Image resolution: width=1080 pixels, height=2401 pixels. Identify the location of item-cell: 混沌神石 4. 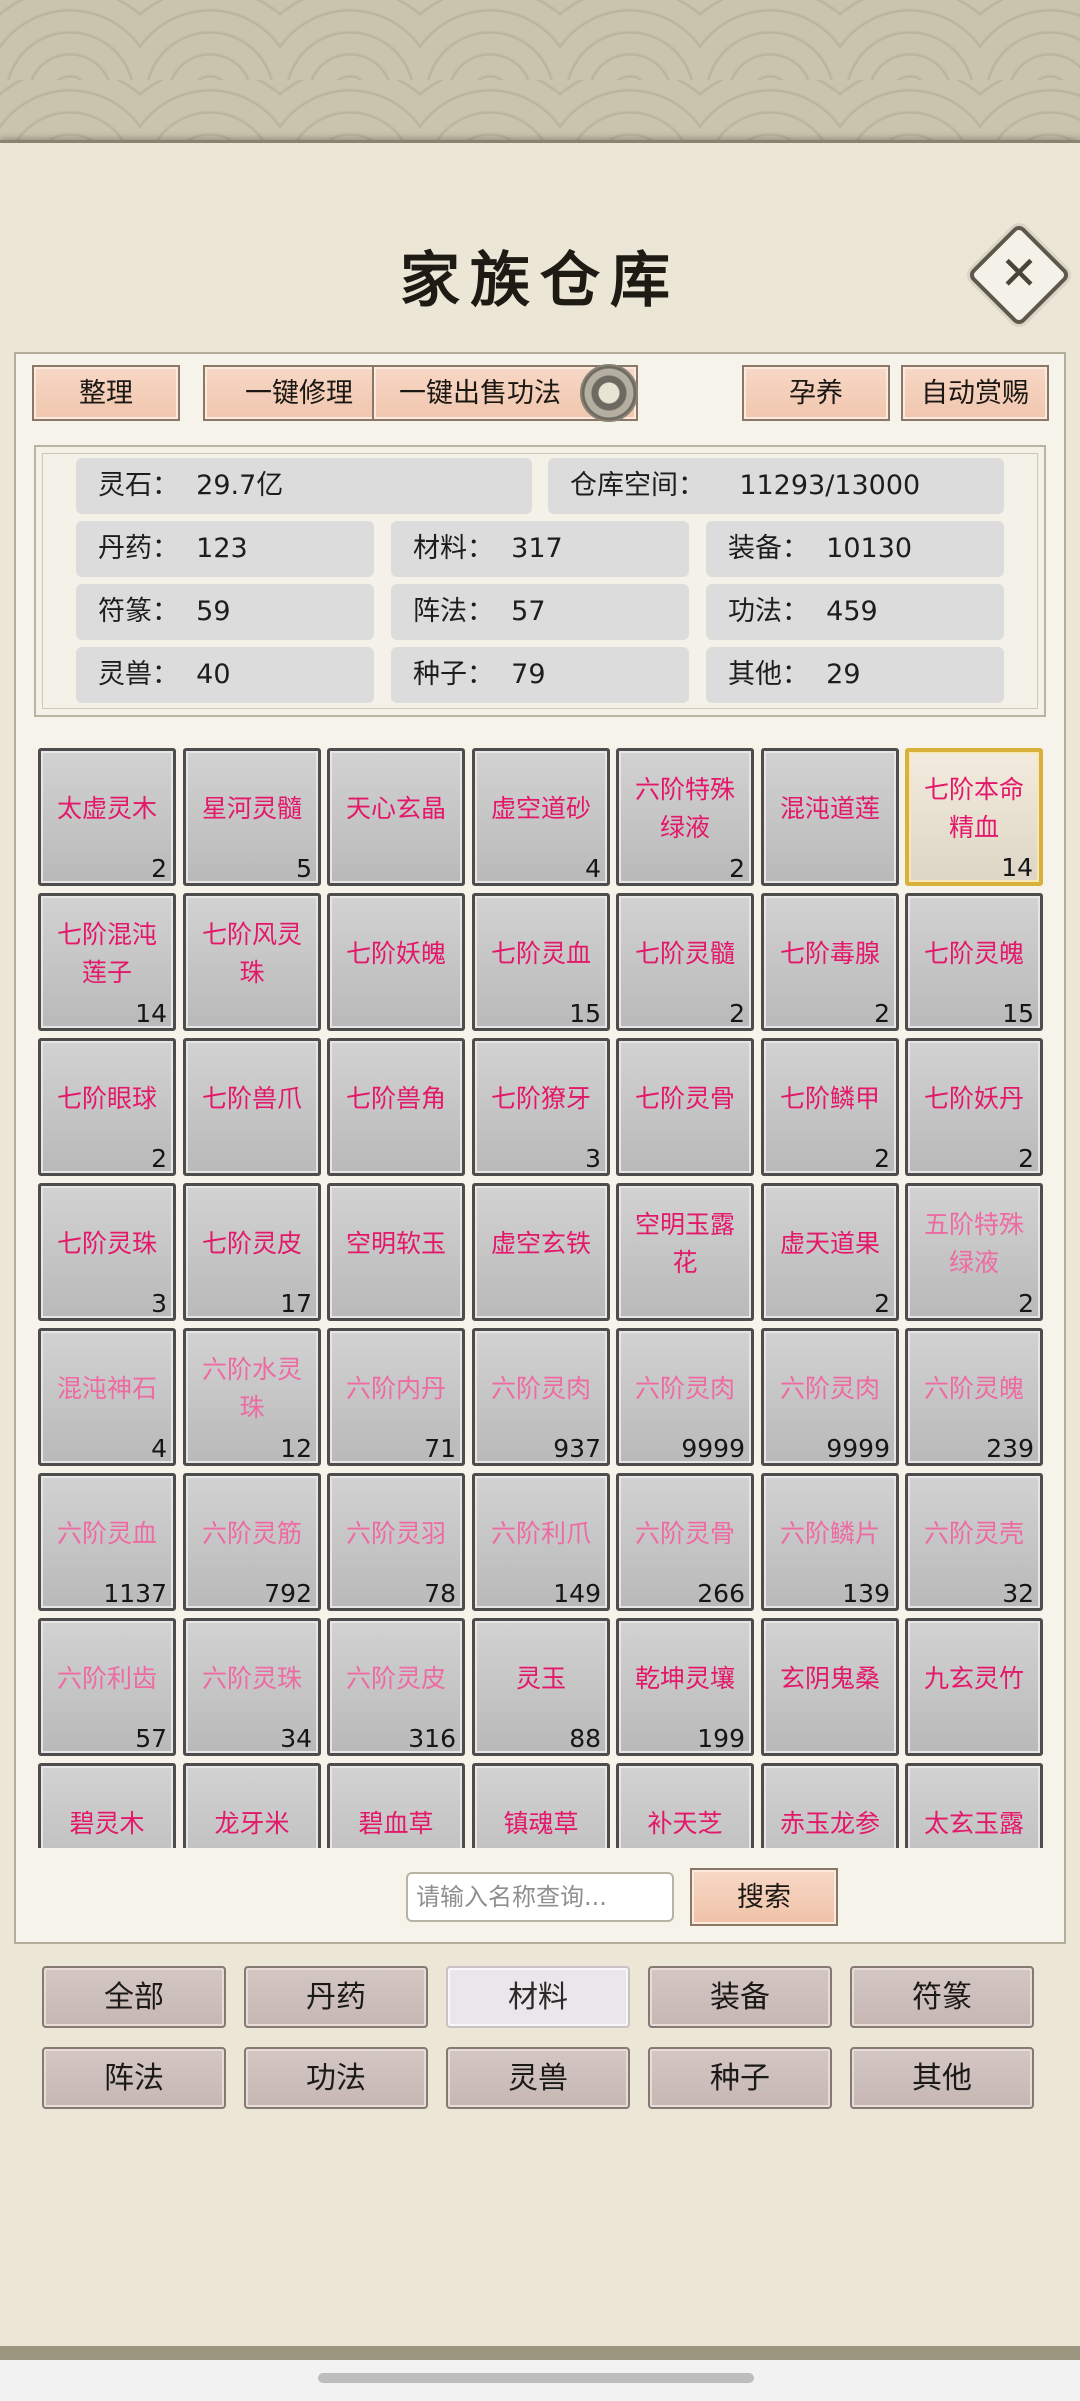
(107, 1397).